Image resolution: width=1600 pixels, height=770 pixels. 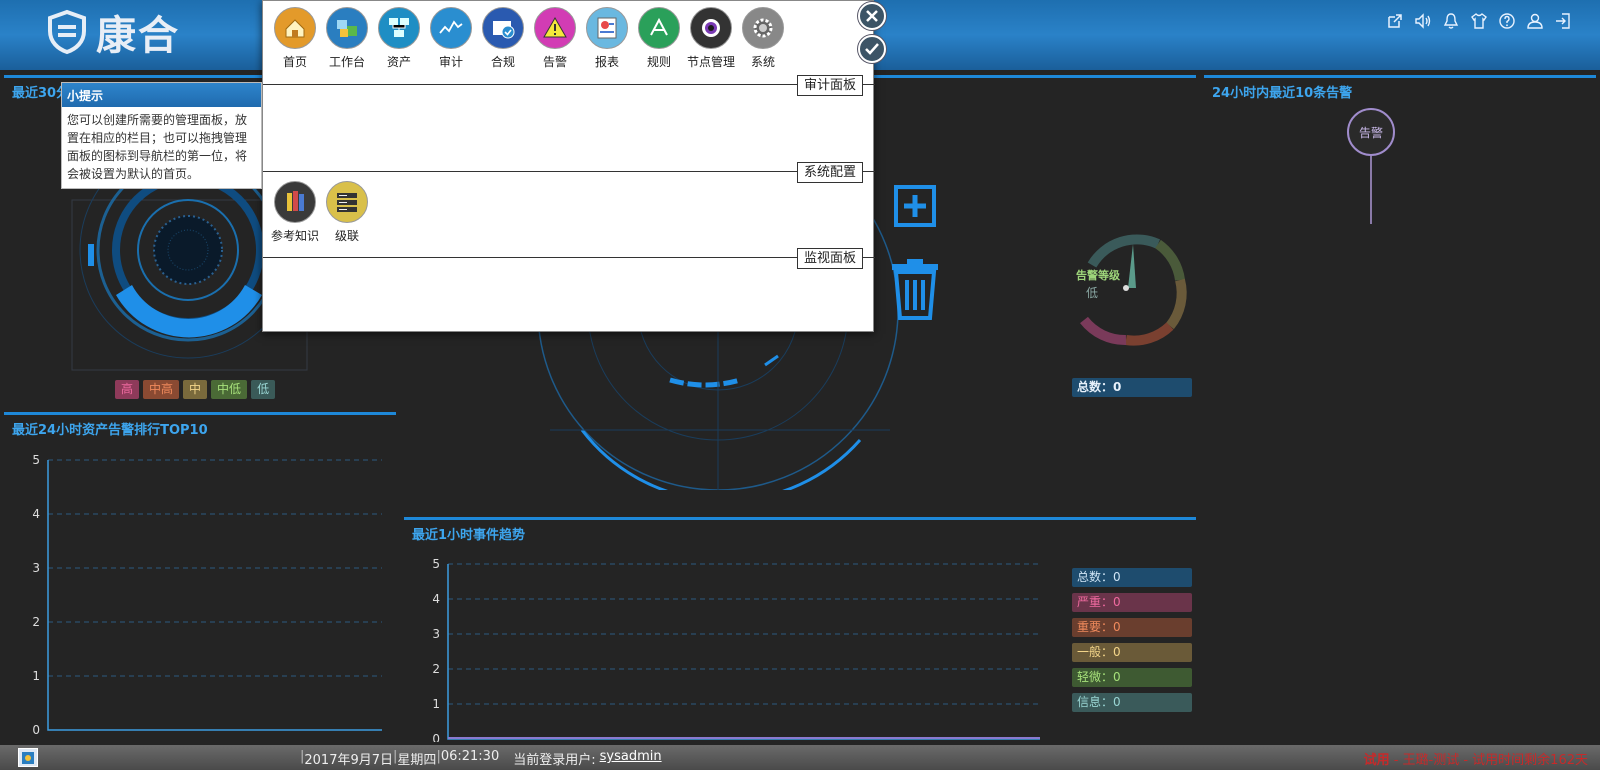 I want to click on close-icon, so click(x=872, y=16).